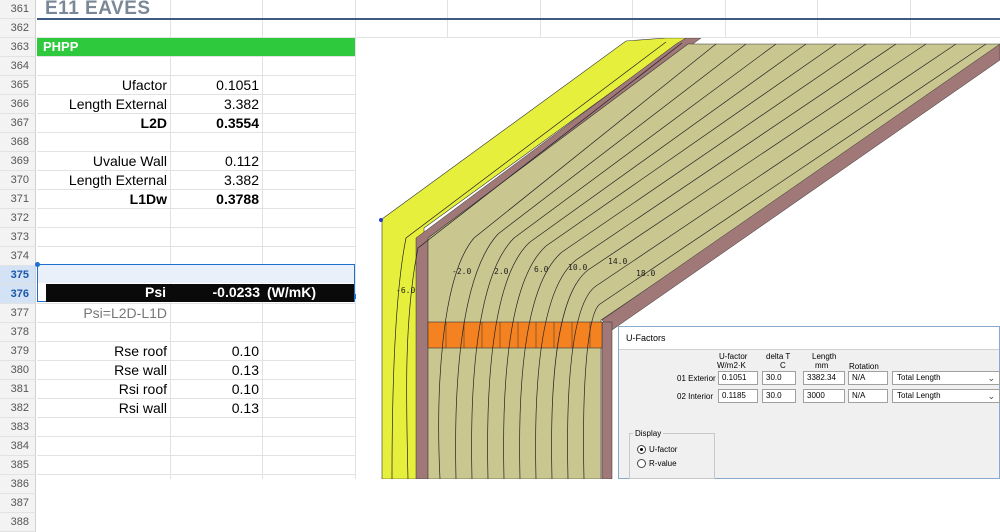 This screenshot has height=532, width=1000. I want to click on row-header: 378, so click(18, 332).